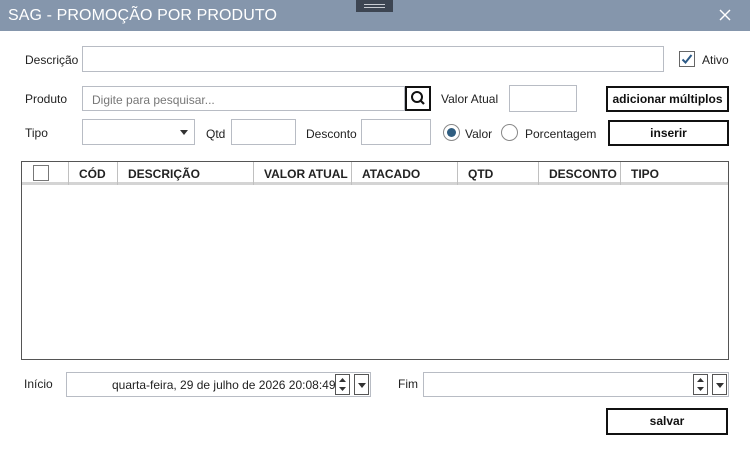 This screenshot has height=450, width=750. What do you see at coordinates (38, 384) in the screenshot?
I see `inicio-label: Início` at bounding box center [38, 384].